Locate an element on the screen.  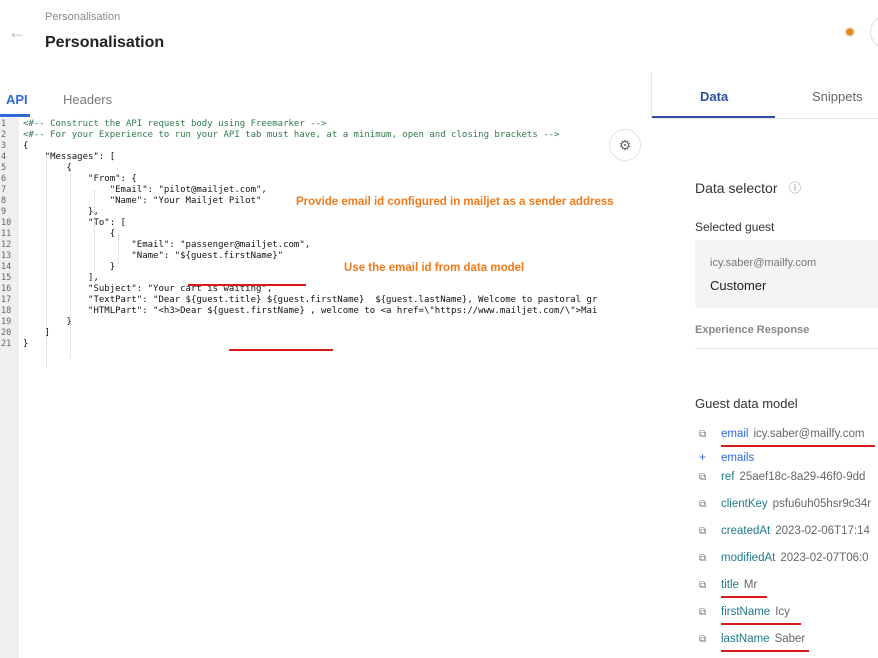
data-model-row-ref: ⧉ ref 25aef18c-8a29-46f0-9dd is located at coordinates (782, 477).